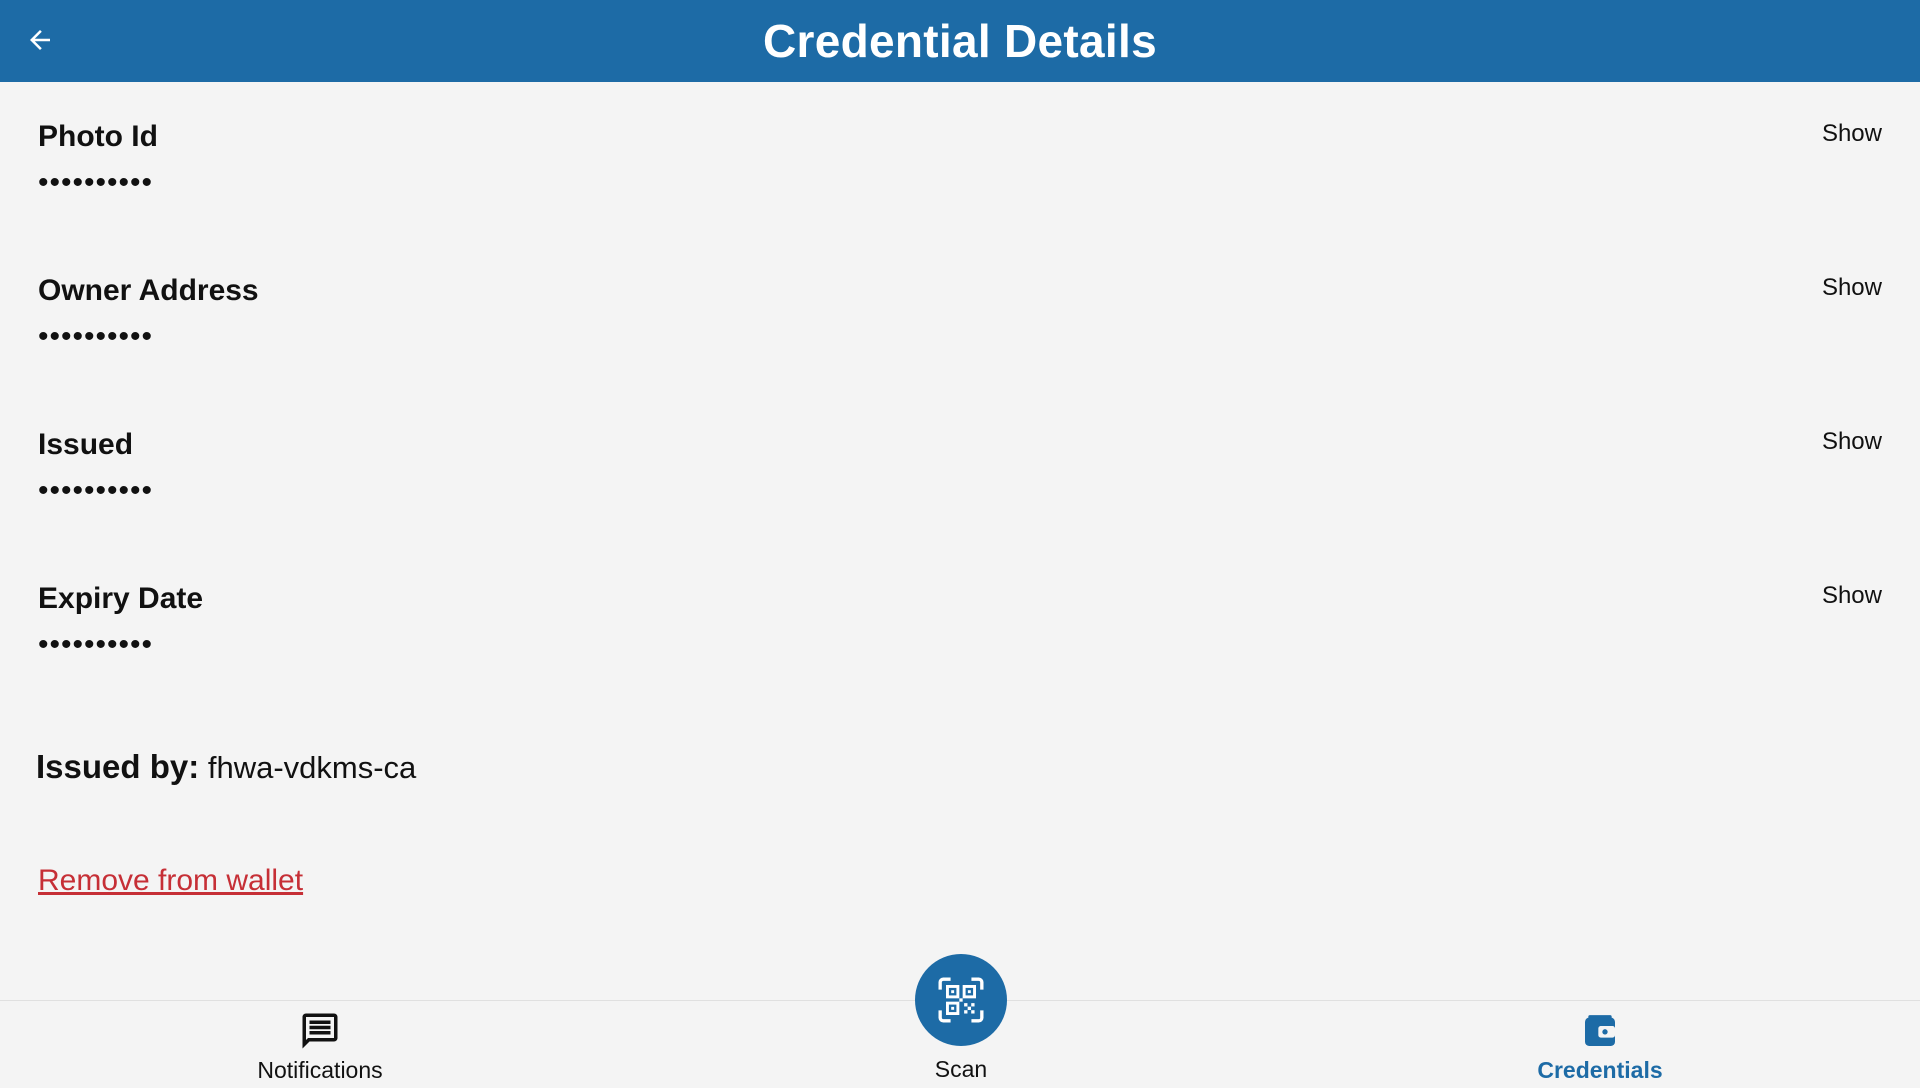  Describe the element at coordinates (118, 766) in the screenshot. I see `issuer-label: Issued by:` at that location.